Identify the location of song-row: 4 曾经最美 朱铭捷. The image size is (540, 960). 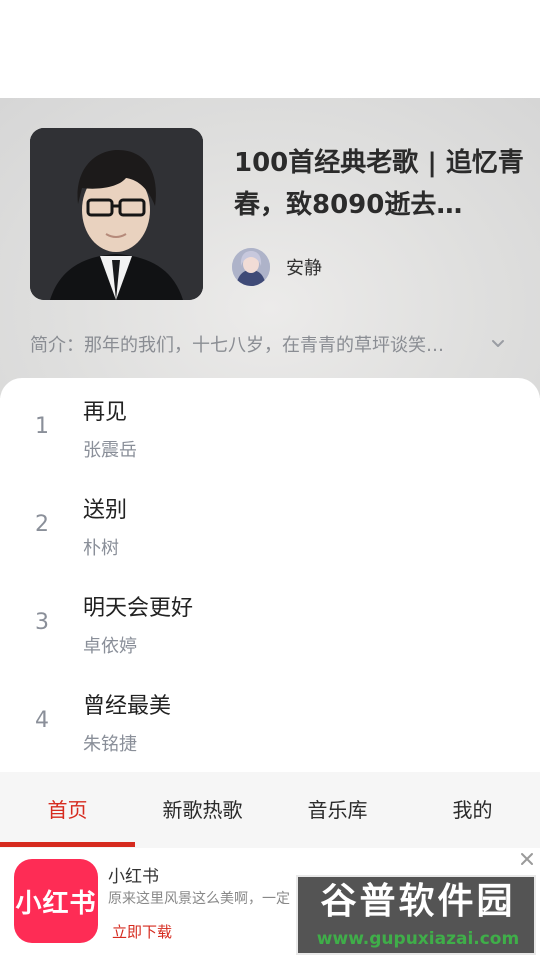
(270, 721).